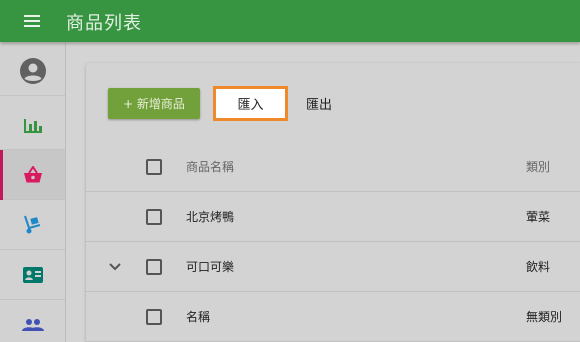  I want to click on product-name-cell: 可口可樂, so click(210, 267).